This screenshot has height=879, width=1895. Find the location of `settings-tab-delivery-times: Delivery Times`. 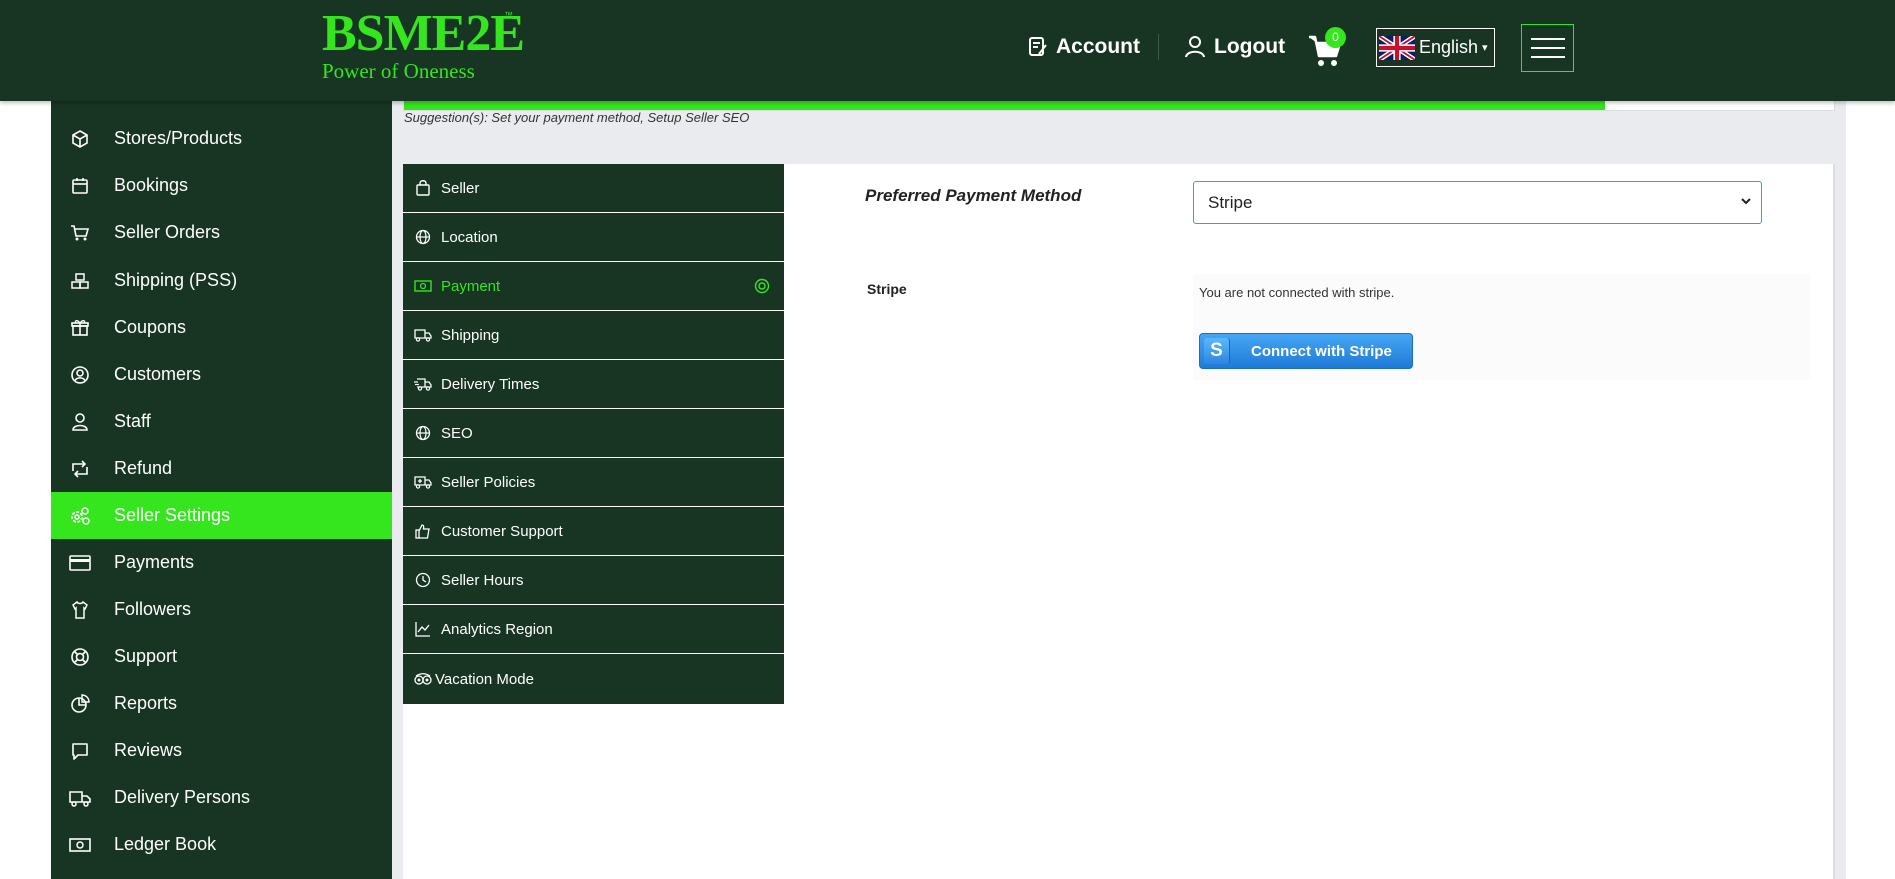

settings-tab-delivery-times: Delivery Times is located at coordinates (593, 384).